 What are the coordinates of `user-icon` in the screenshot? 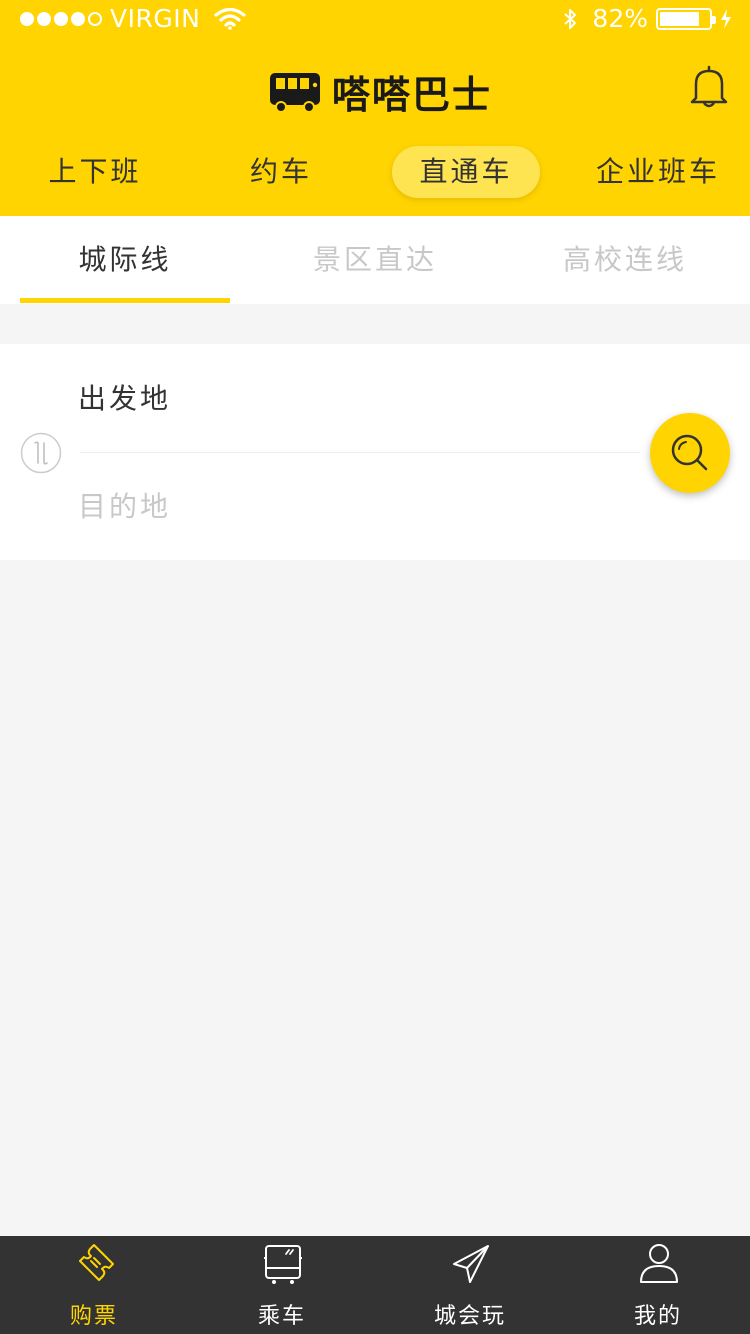 It's located at (659, 1263).